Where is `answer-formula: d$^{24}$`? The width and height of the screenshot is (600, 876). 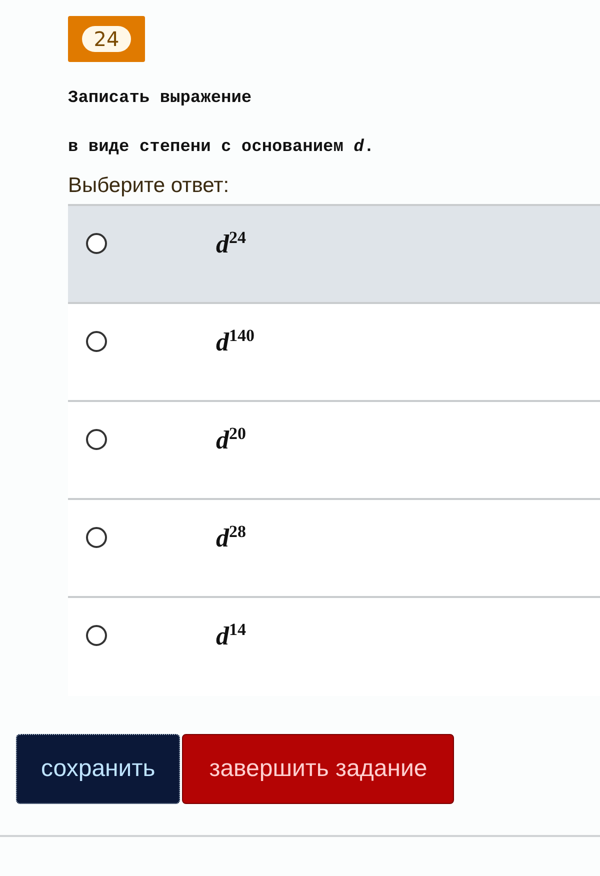
answer-formula: d$^{24}$ is located at coordinates (231, 244).